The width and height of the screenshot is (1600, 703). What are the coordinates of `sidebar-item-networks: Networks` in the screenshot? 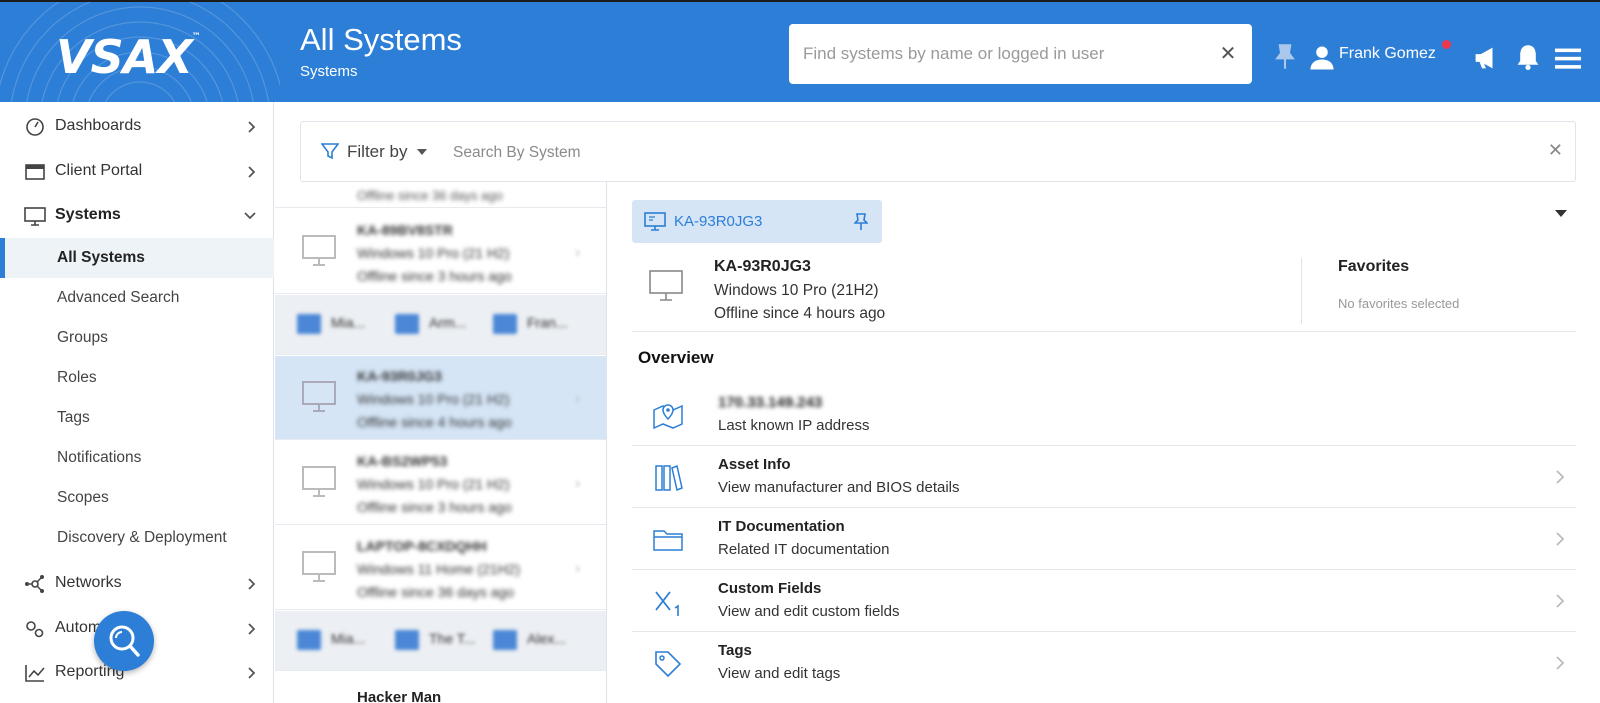 It's located at (137, 584).